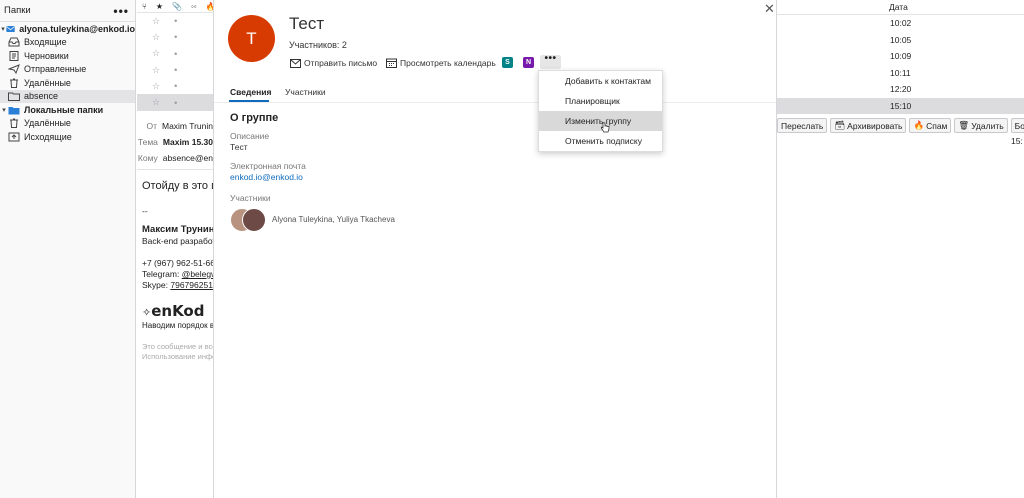  What do you see at coordinates (64, 109) in the screenshot?
I see `local-folders-label: Локальные папки` at bounding box center [64, 109].